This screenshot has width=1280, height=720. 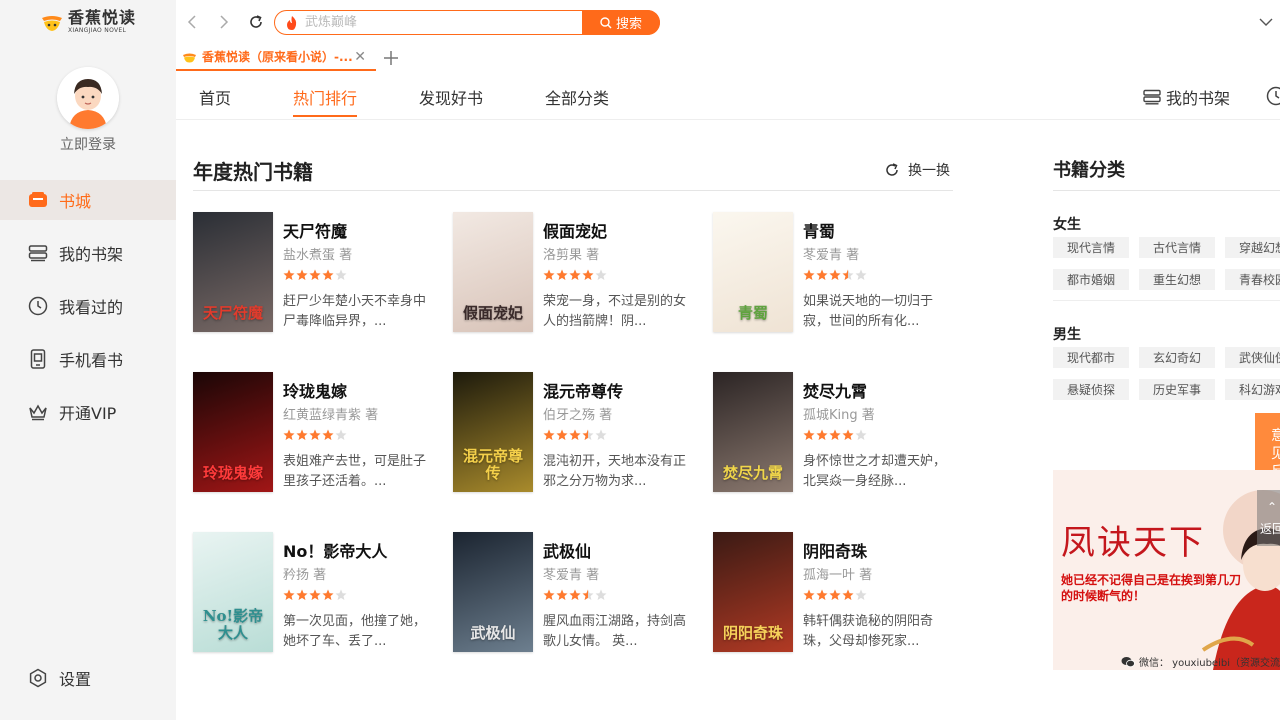 I want to click on category-tag: 穿越幻想, so click(x=1252, y=247).